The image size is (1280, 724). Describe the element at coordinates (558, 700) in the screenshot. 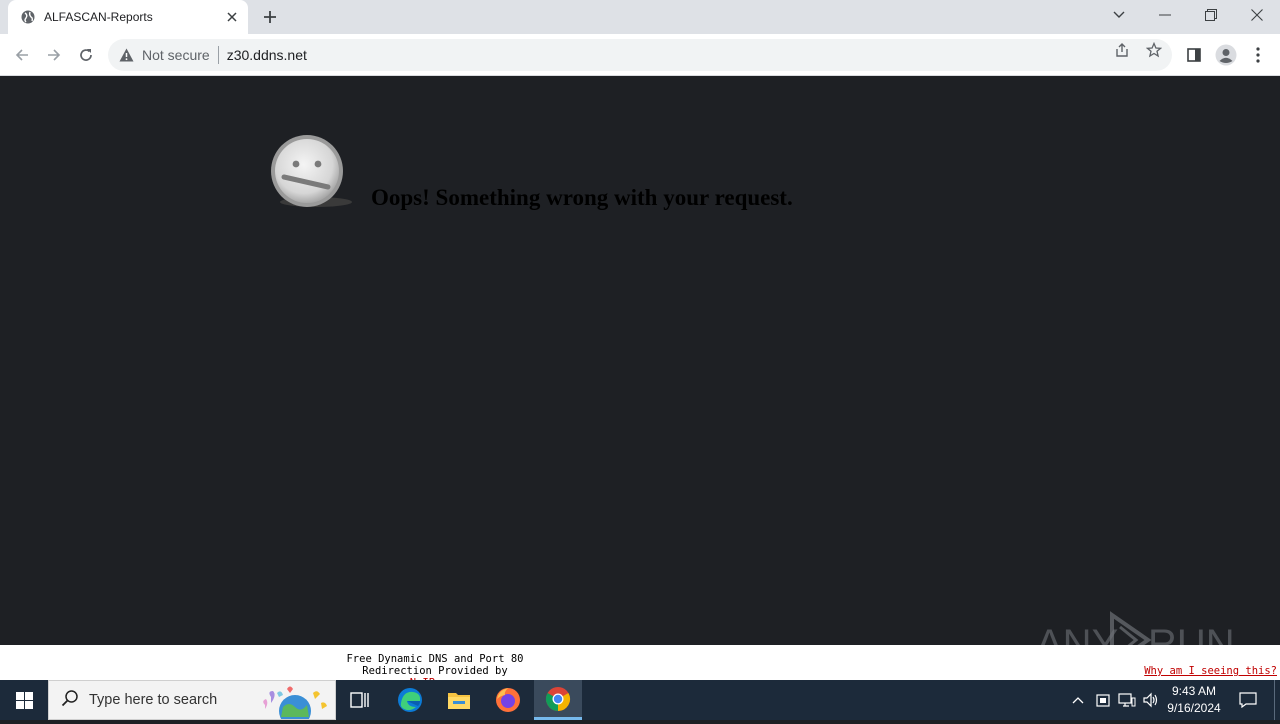

I see `chrome-icon` at that location.